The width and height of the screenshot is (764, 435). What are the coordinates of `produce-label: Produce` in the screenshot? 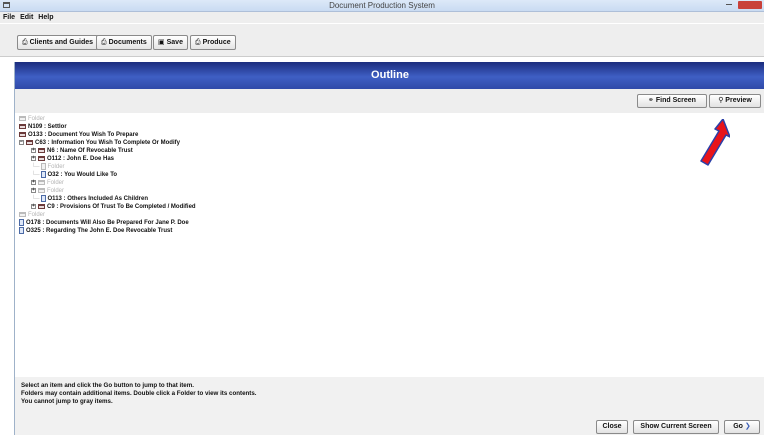 It's located at (216, 42).